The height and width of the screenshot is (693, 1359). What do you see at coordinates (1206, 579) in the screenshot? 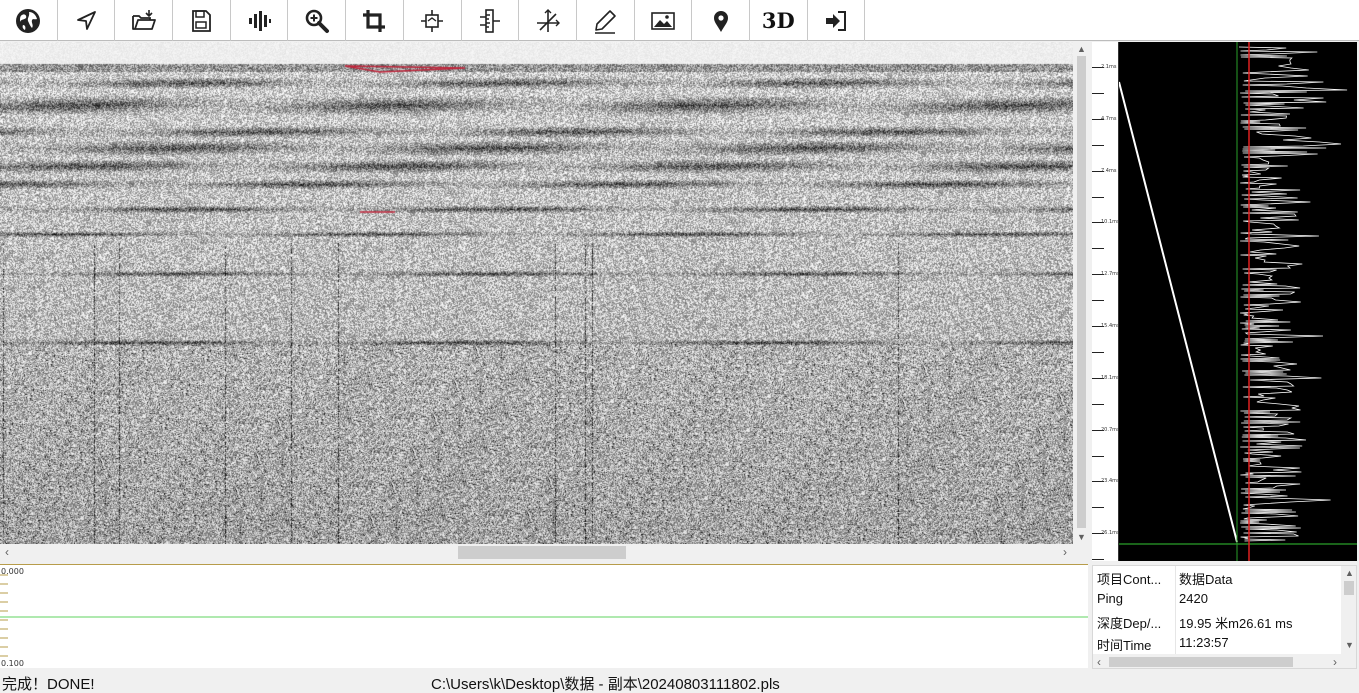
I see `info-value: 数据Data` at bounding box center [1206, 579].